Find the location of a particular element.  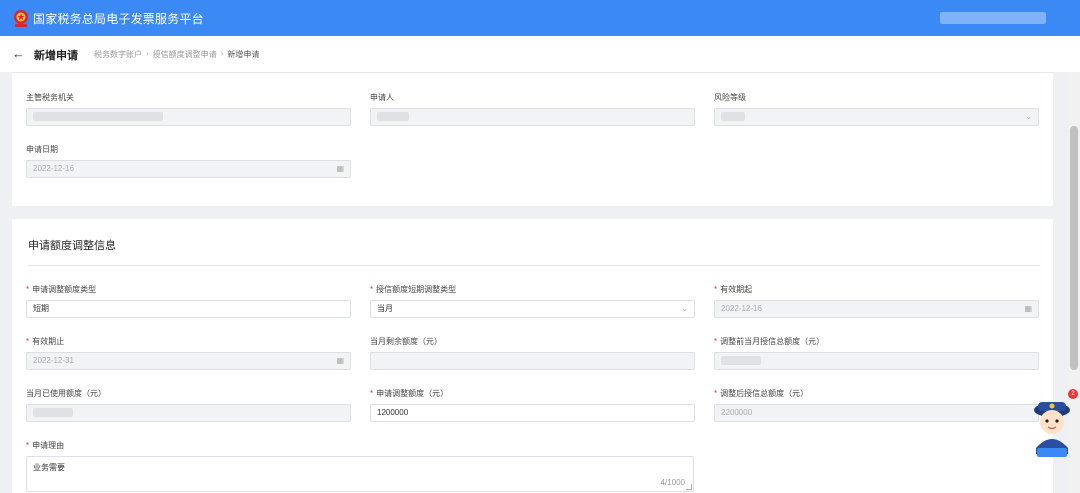

apply-date-input: 2022-12-16 ▦ is located at coordinates (188, 169).